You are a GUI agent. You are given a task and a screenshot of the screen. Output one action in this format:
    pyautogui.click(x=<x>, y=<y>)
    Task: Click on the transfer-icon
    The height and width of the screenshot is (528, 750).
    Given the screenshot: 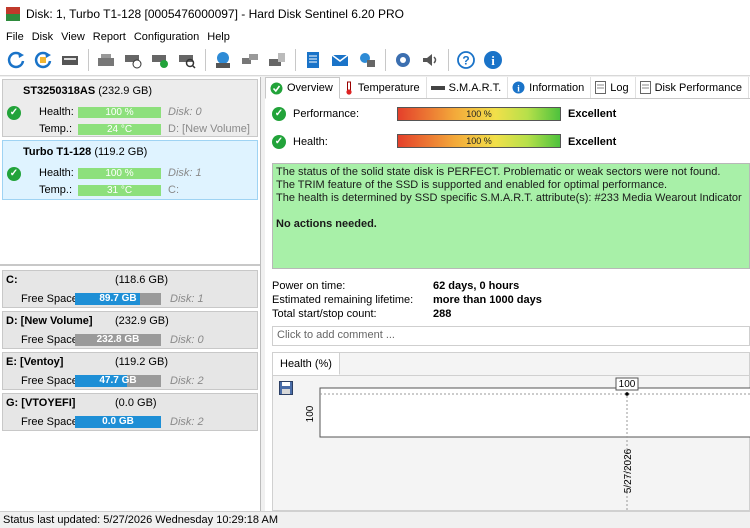 What is the action you would take?
    pyautogui.click(x=250, y=60)
    